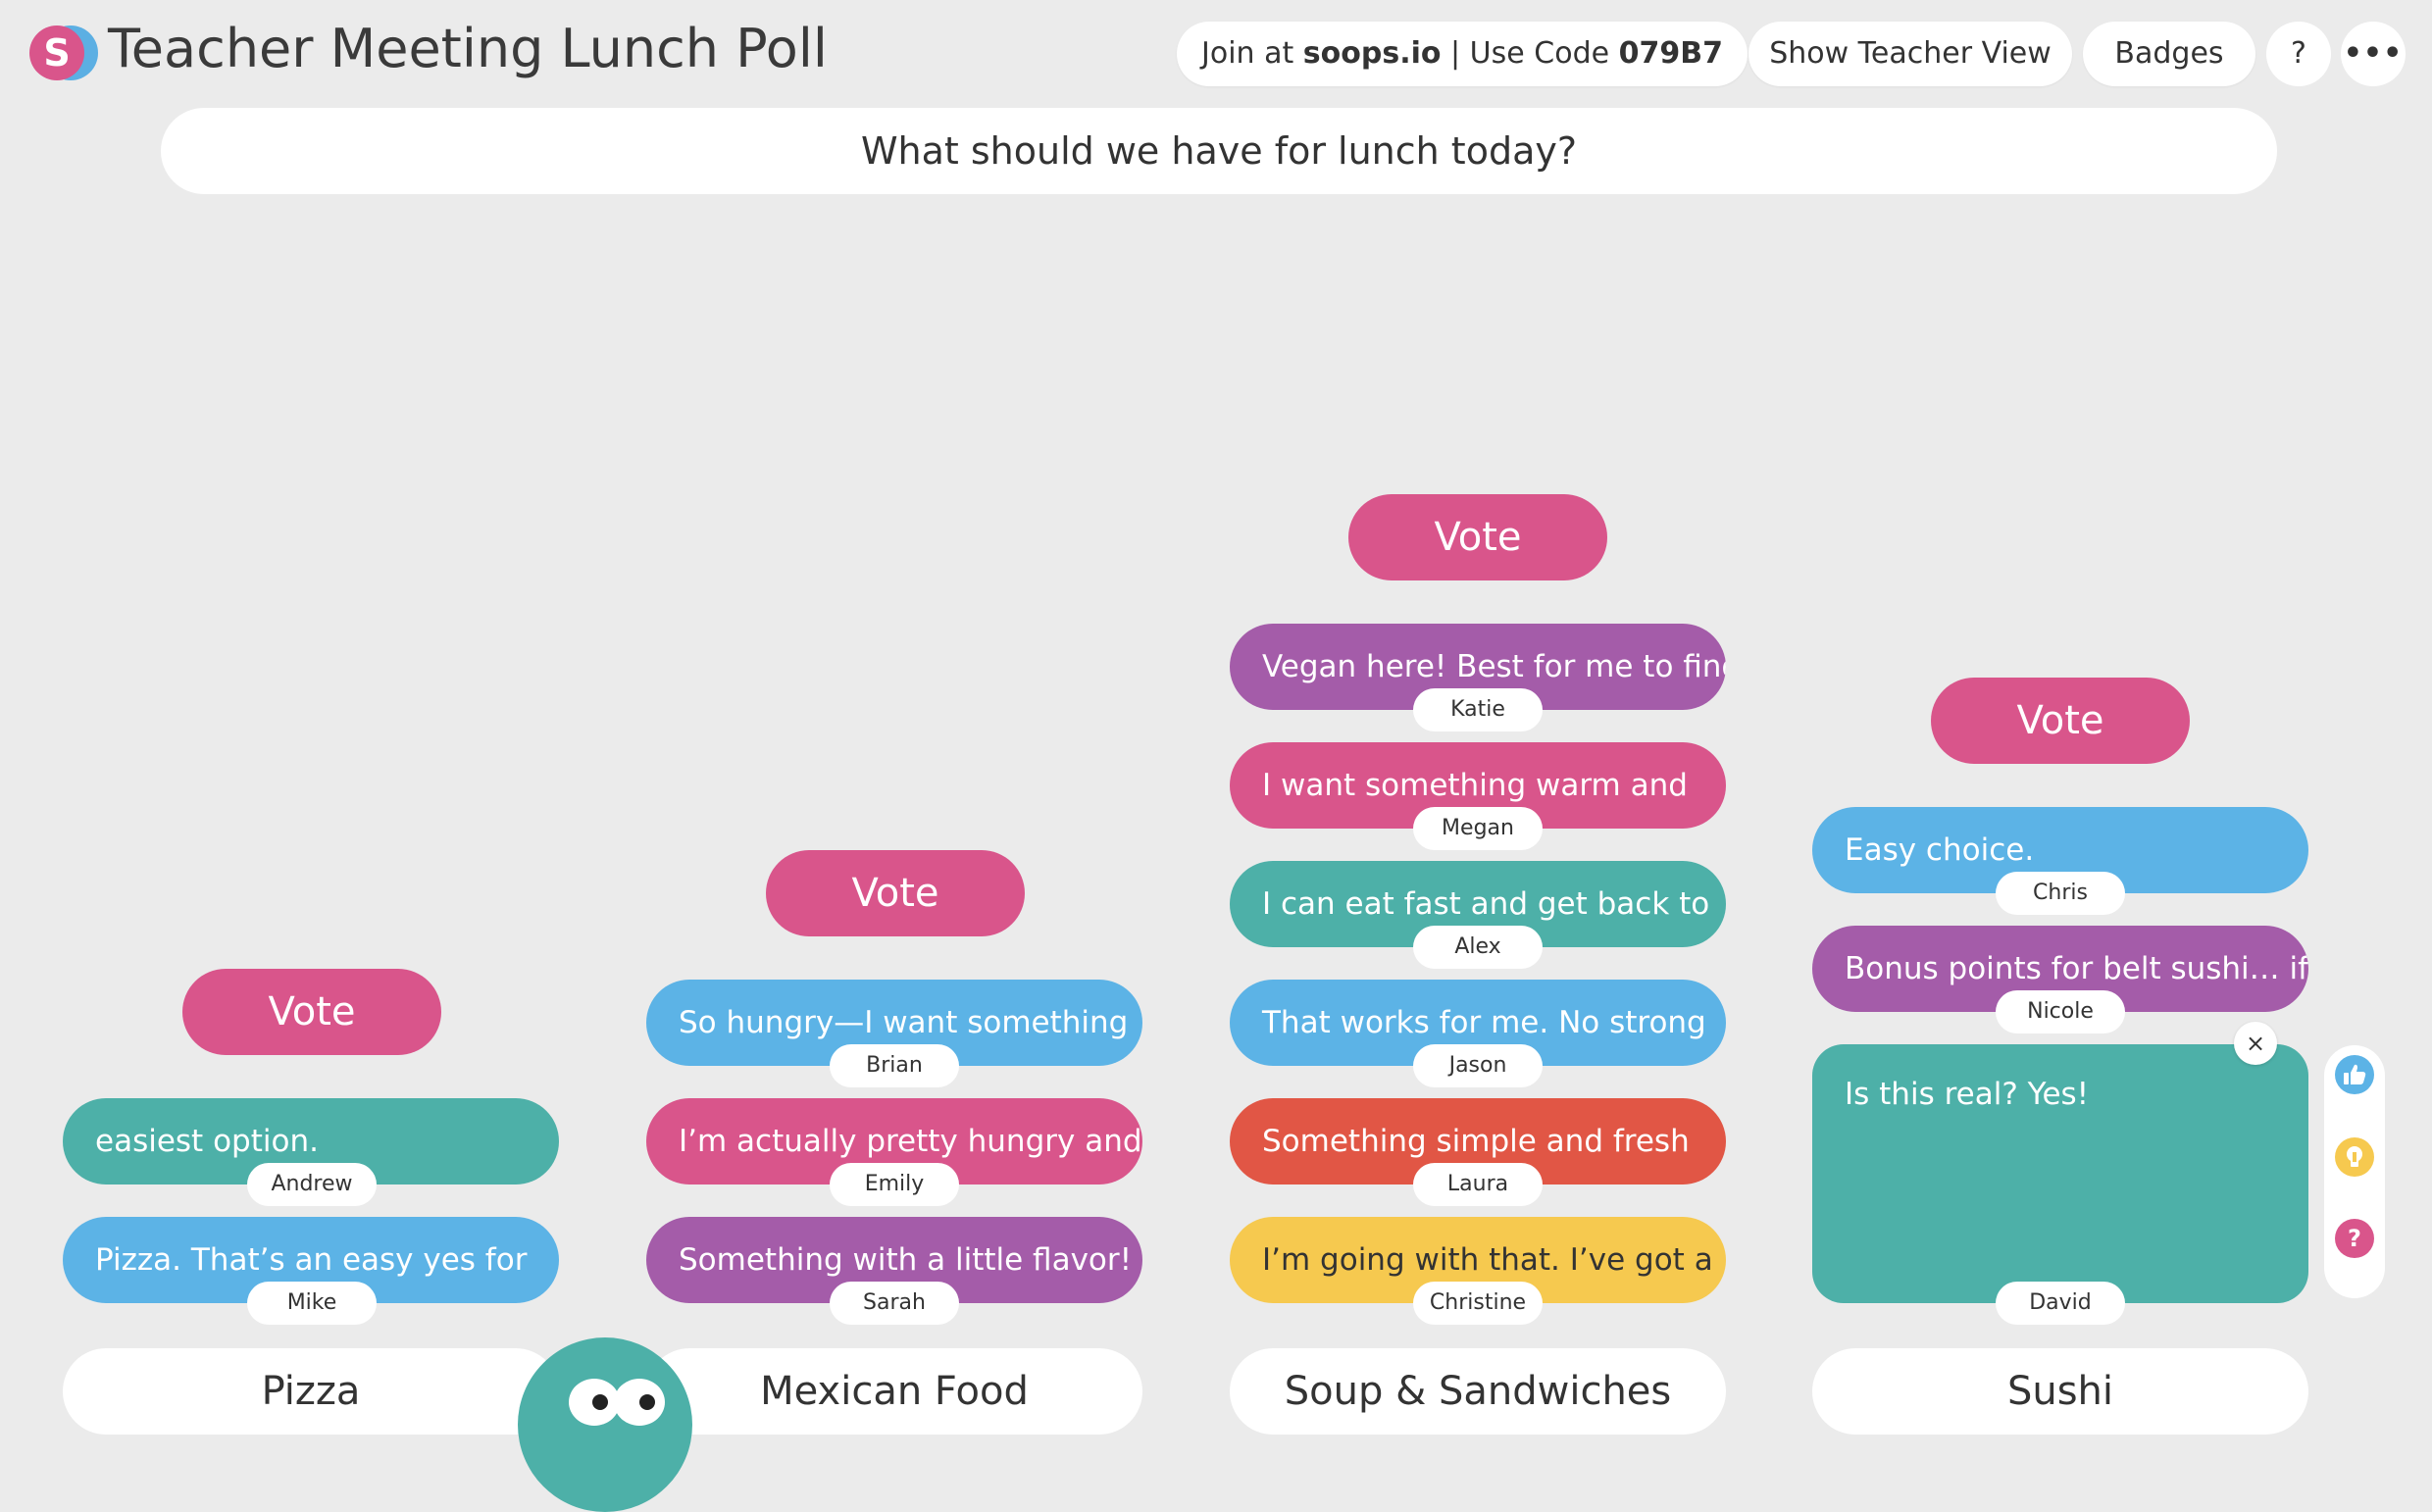 The width and height of the screenshot is (2432, 1512). Describe the element at coordinates (1478, 947) in the screenshot. I see `response-author: Alex` at that location.